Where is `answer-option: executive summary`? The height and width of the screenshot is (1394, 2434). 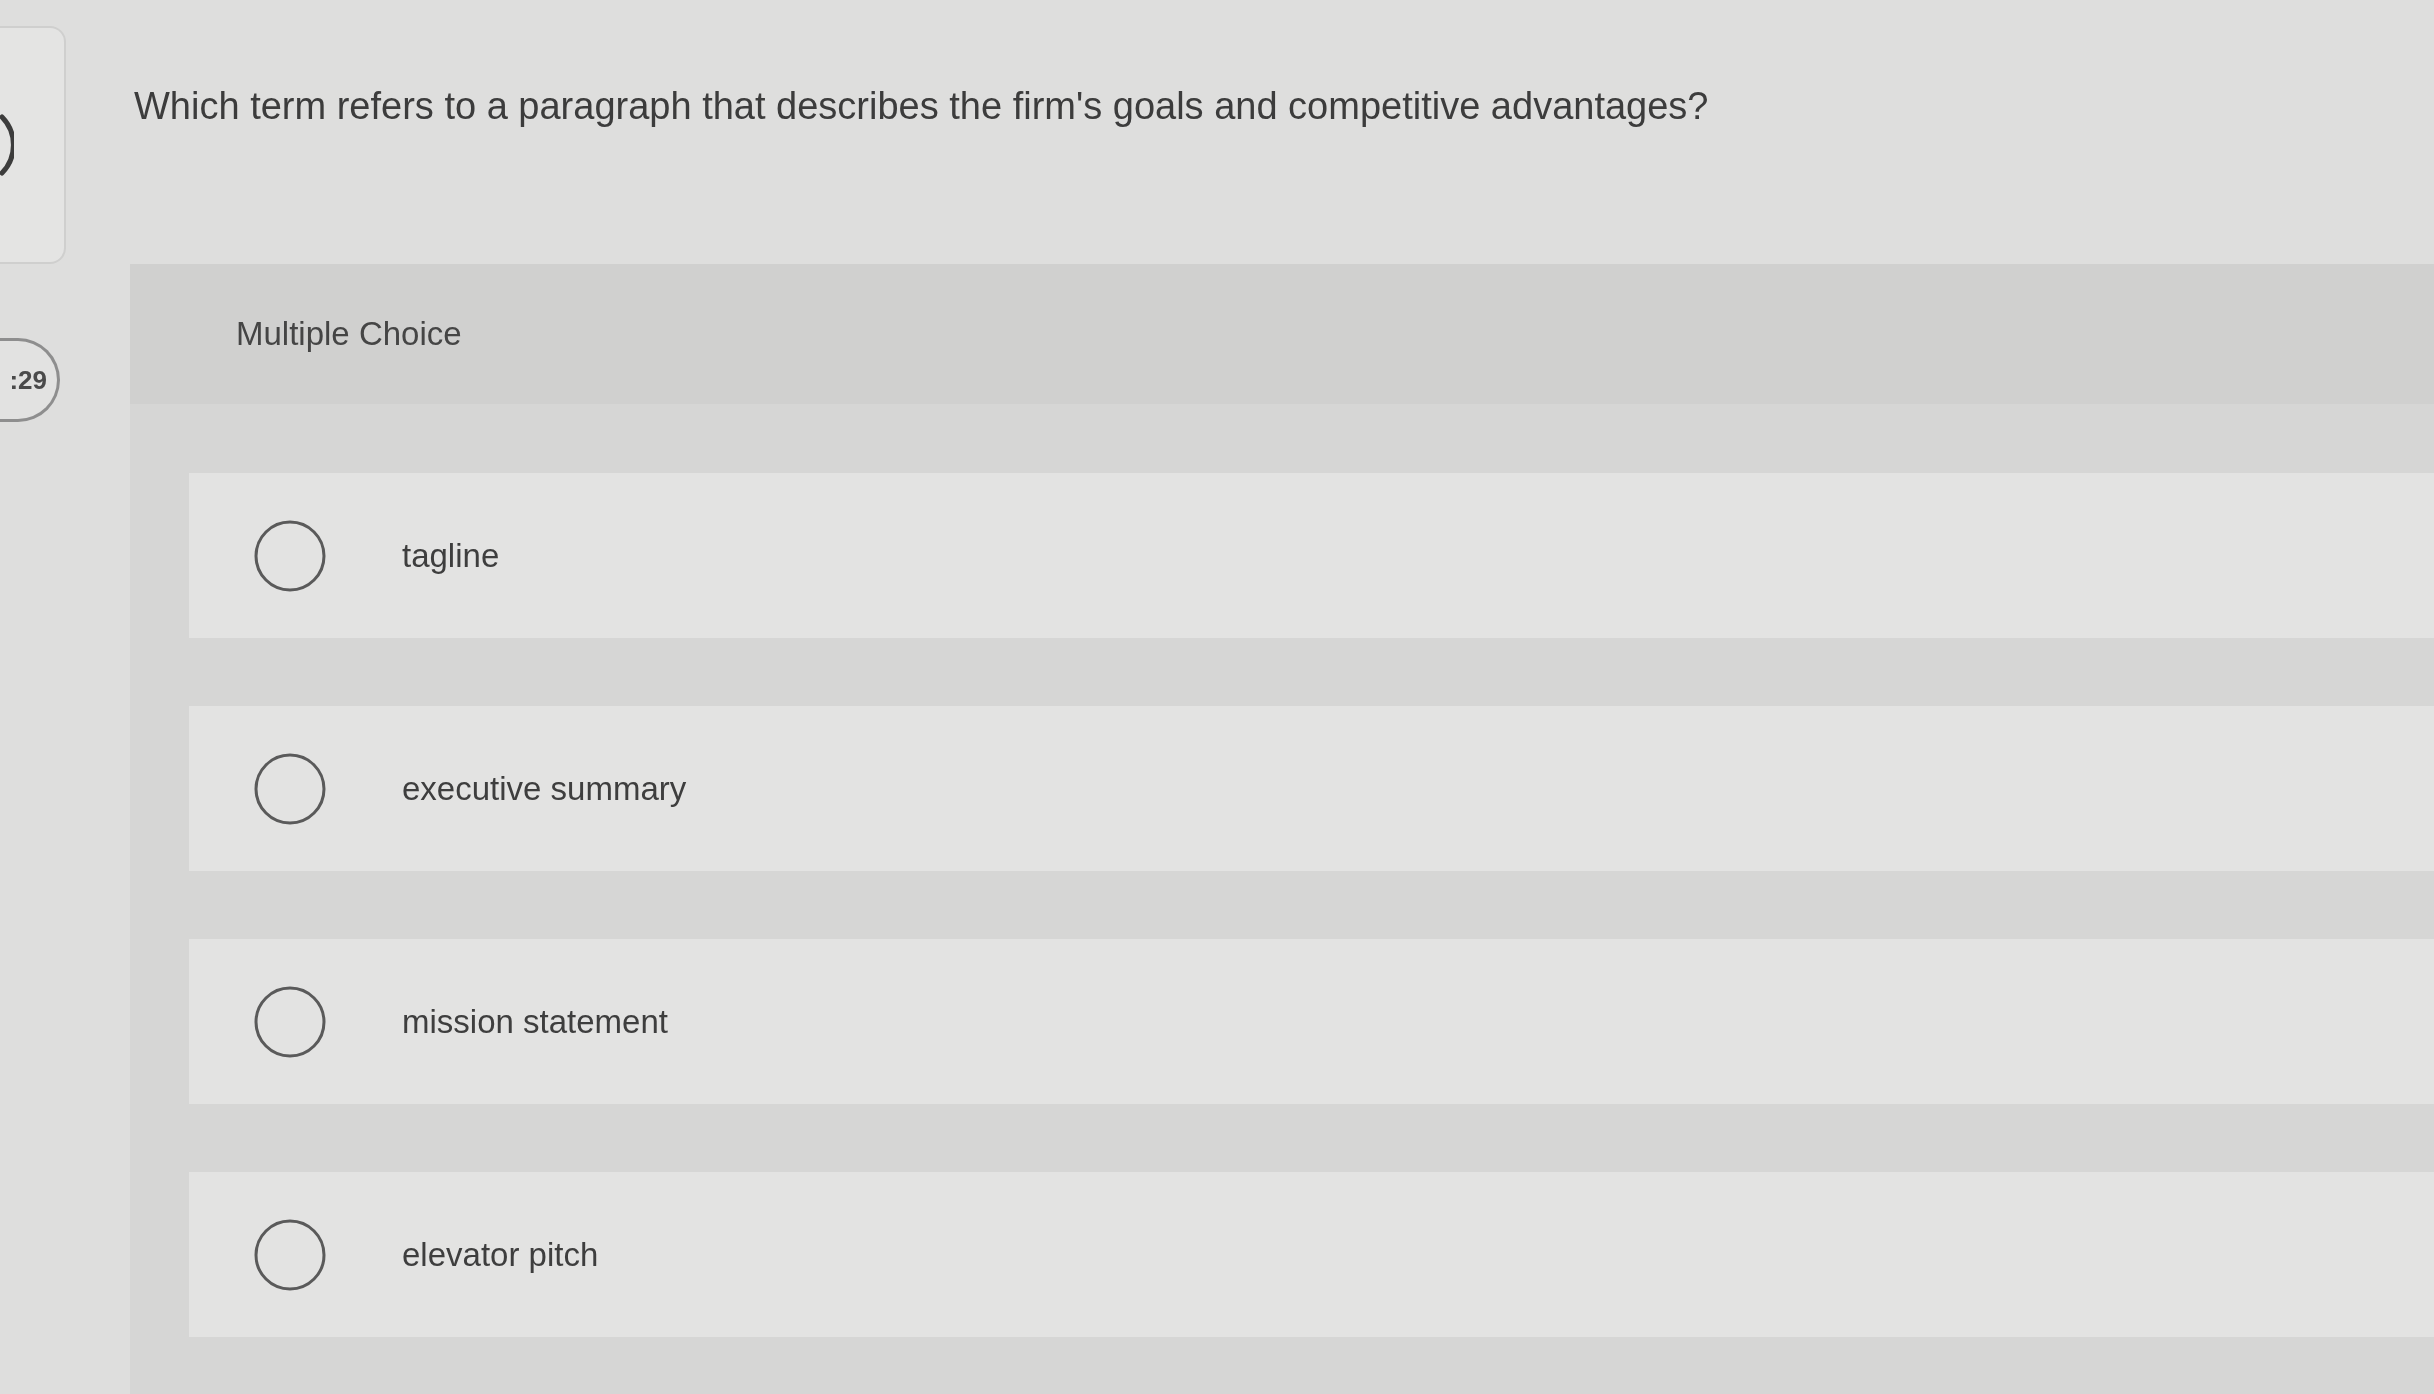
answer-option: executive summary is located at coordinates (1311, 788).